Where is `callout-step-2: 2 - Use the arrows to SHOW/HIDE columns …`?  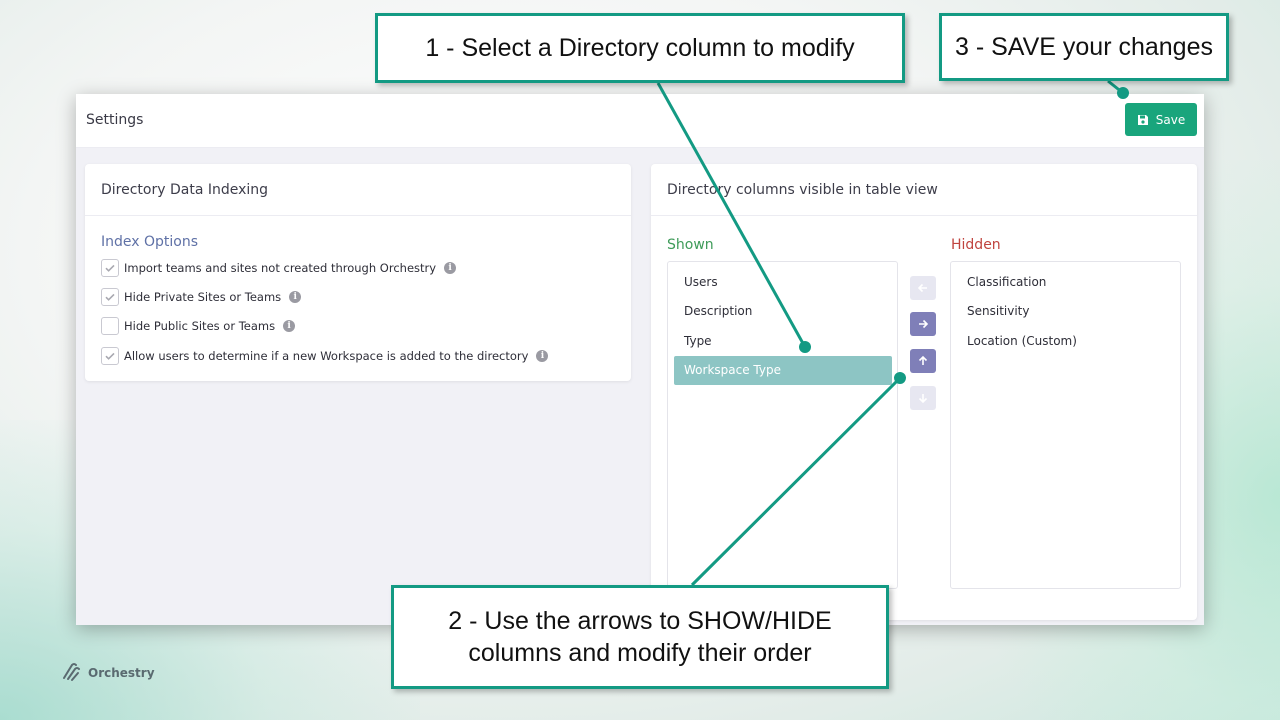
callout-step-2: 2 - Use the arrows to SHOW/HIDE columns … is located at coordinates (640, 637).